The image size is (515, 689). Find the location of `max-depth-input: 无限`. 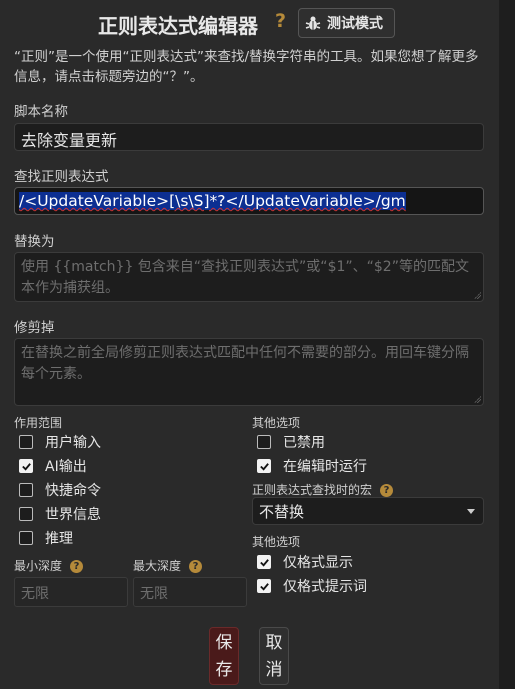

max-depth-input: 无限 is located at coordinates (190, 592).